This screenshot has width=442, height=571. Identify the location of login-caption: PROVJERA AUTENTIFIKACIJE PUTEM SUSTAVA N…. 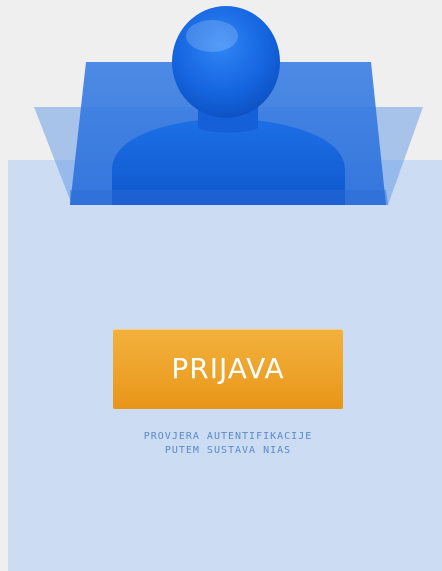
(228, 444).